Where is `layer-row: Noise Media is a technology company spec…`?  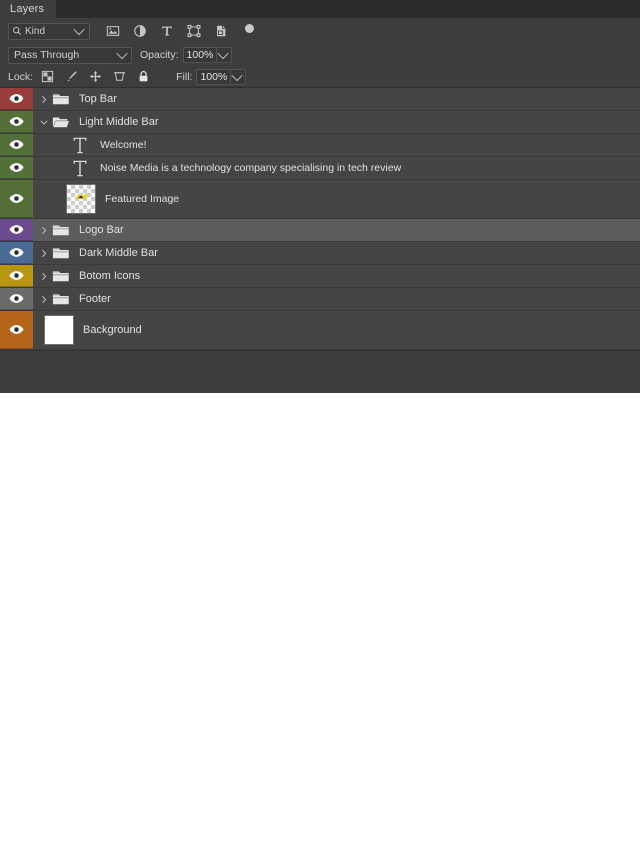 layer-row: Noise Media is a technology company spec… is located at coordinates (320, 168).